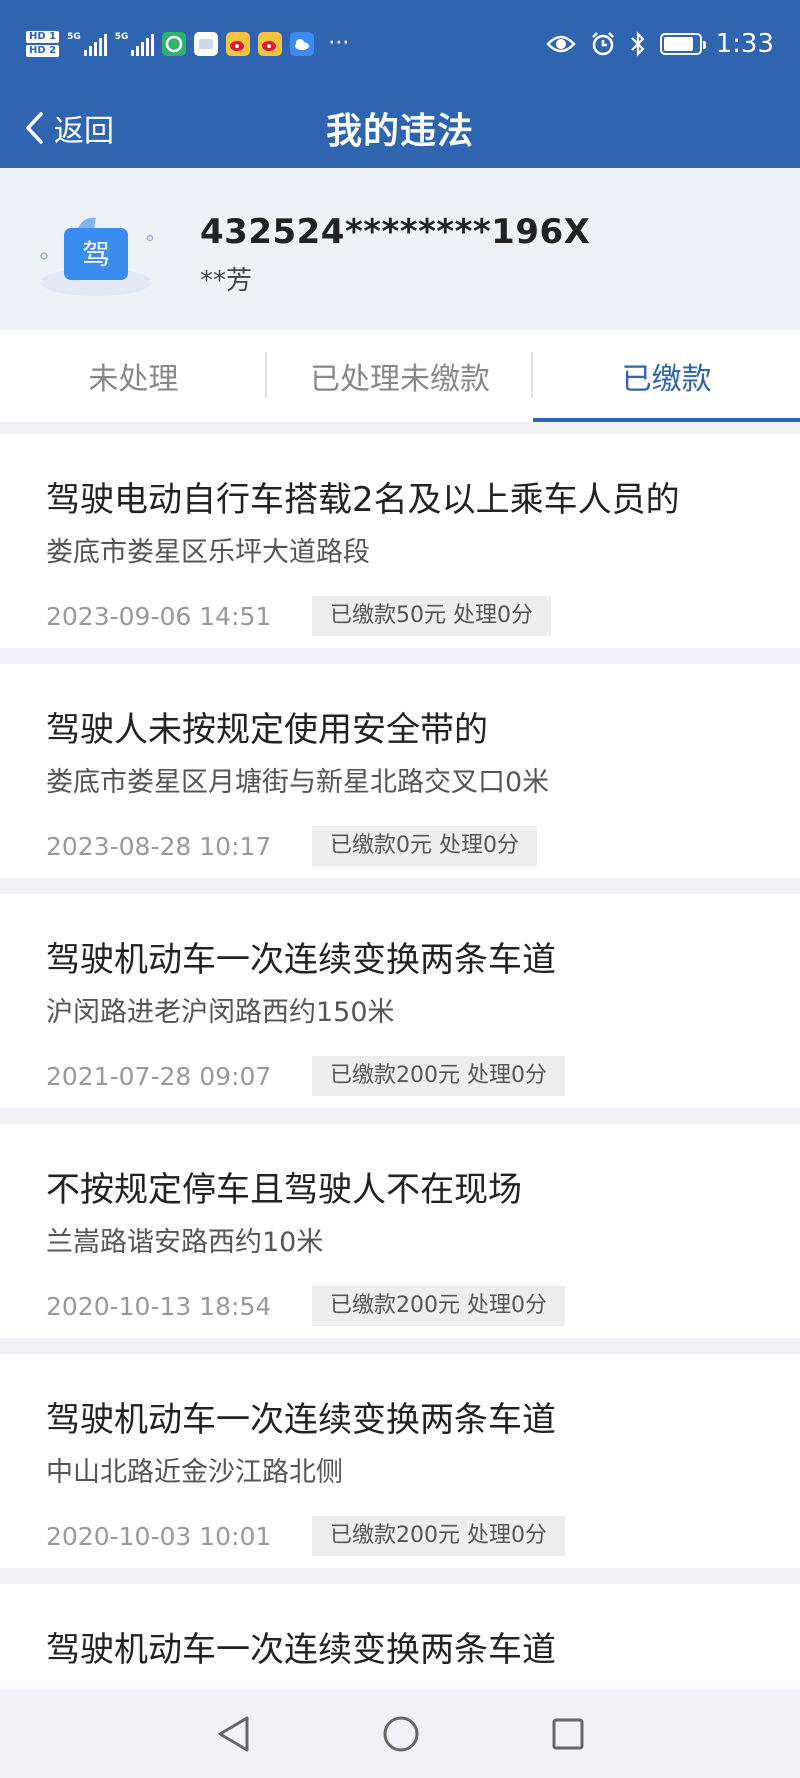 The height and width of the screenshot is (1778, 800). What do you see at coordinates (678, 44) in the screenshot?
I see `battery-fill` at bounding box center [678, 44].